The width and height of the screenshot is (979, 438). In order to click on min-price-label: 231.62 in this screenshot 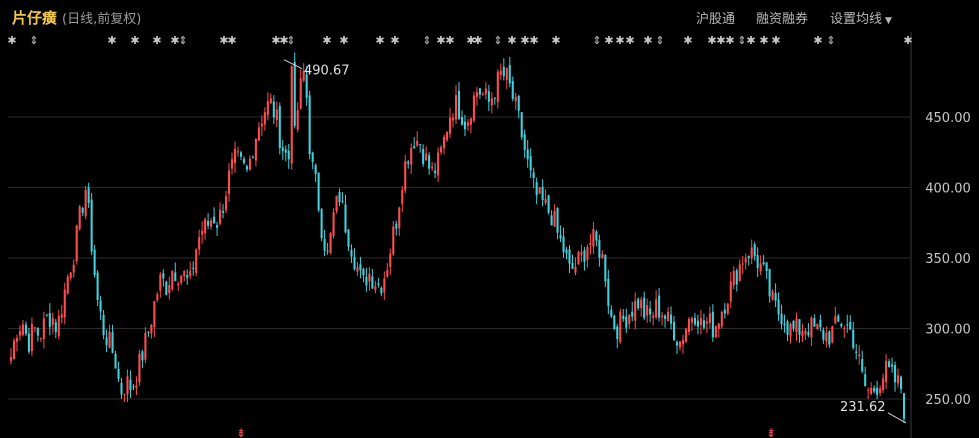, I will do `click(863, 407)`.